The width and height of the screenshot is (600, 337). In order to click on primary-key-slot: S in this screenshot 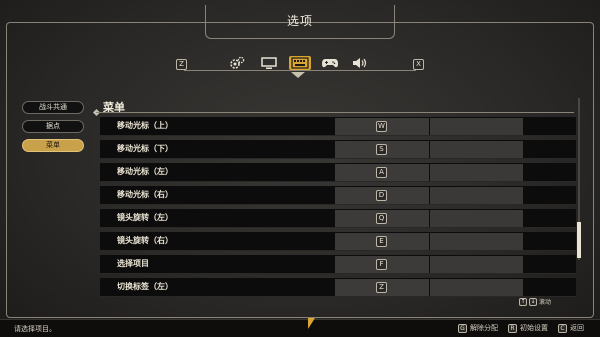, I will do `click(382, 149)`.